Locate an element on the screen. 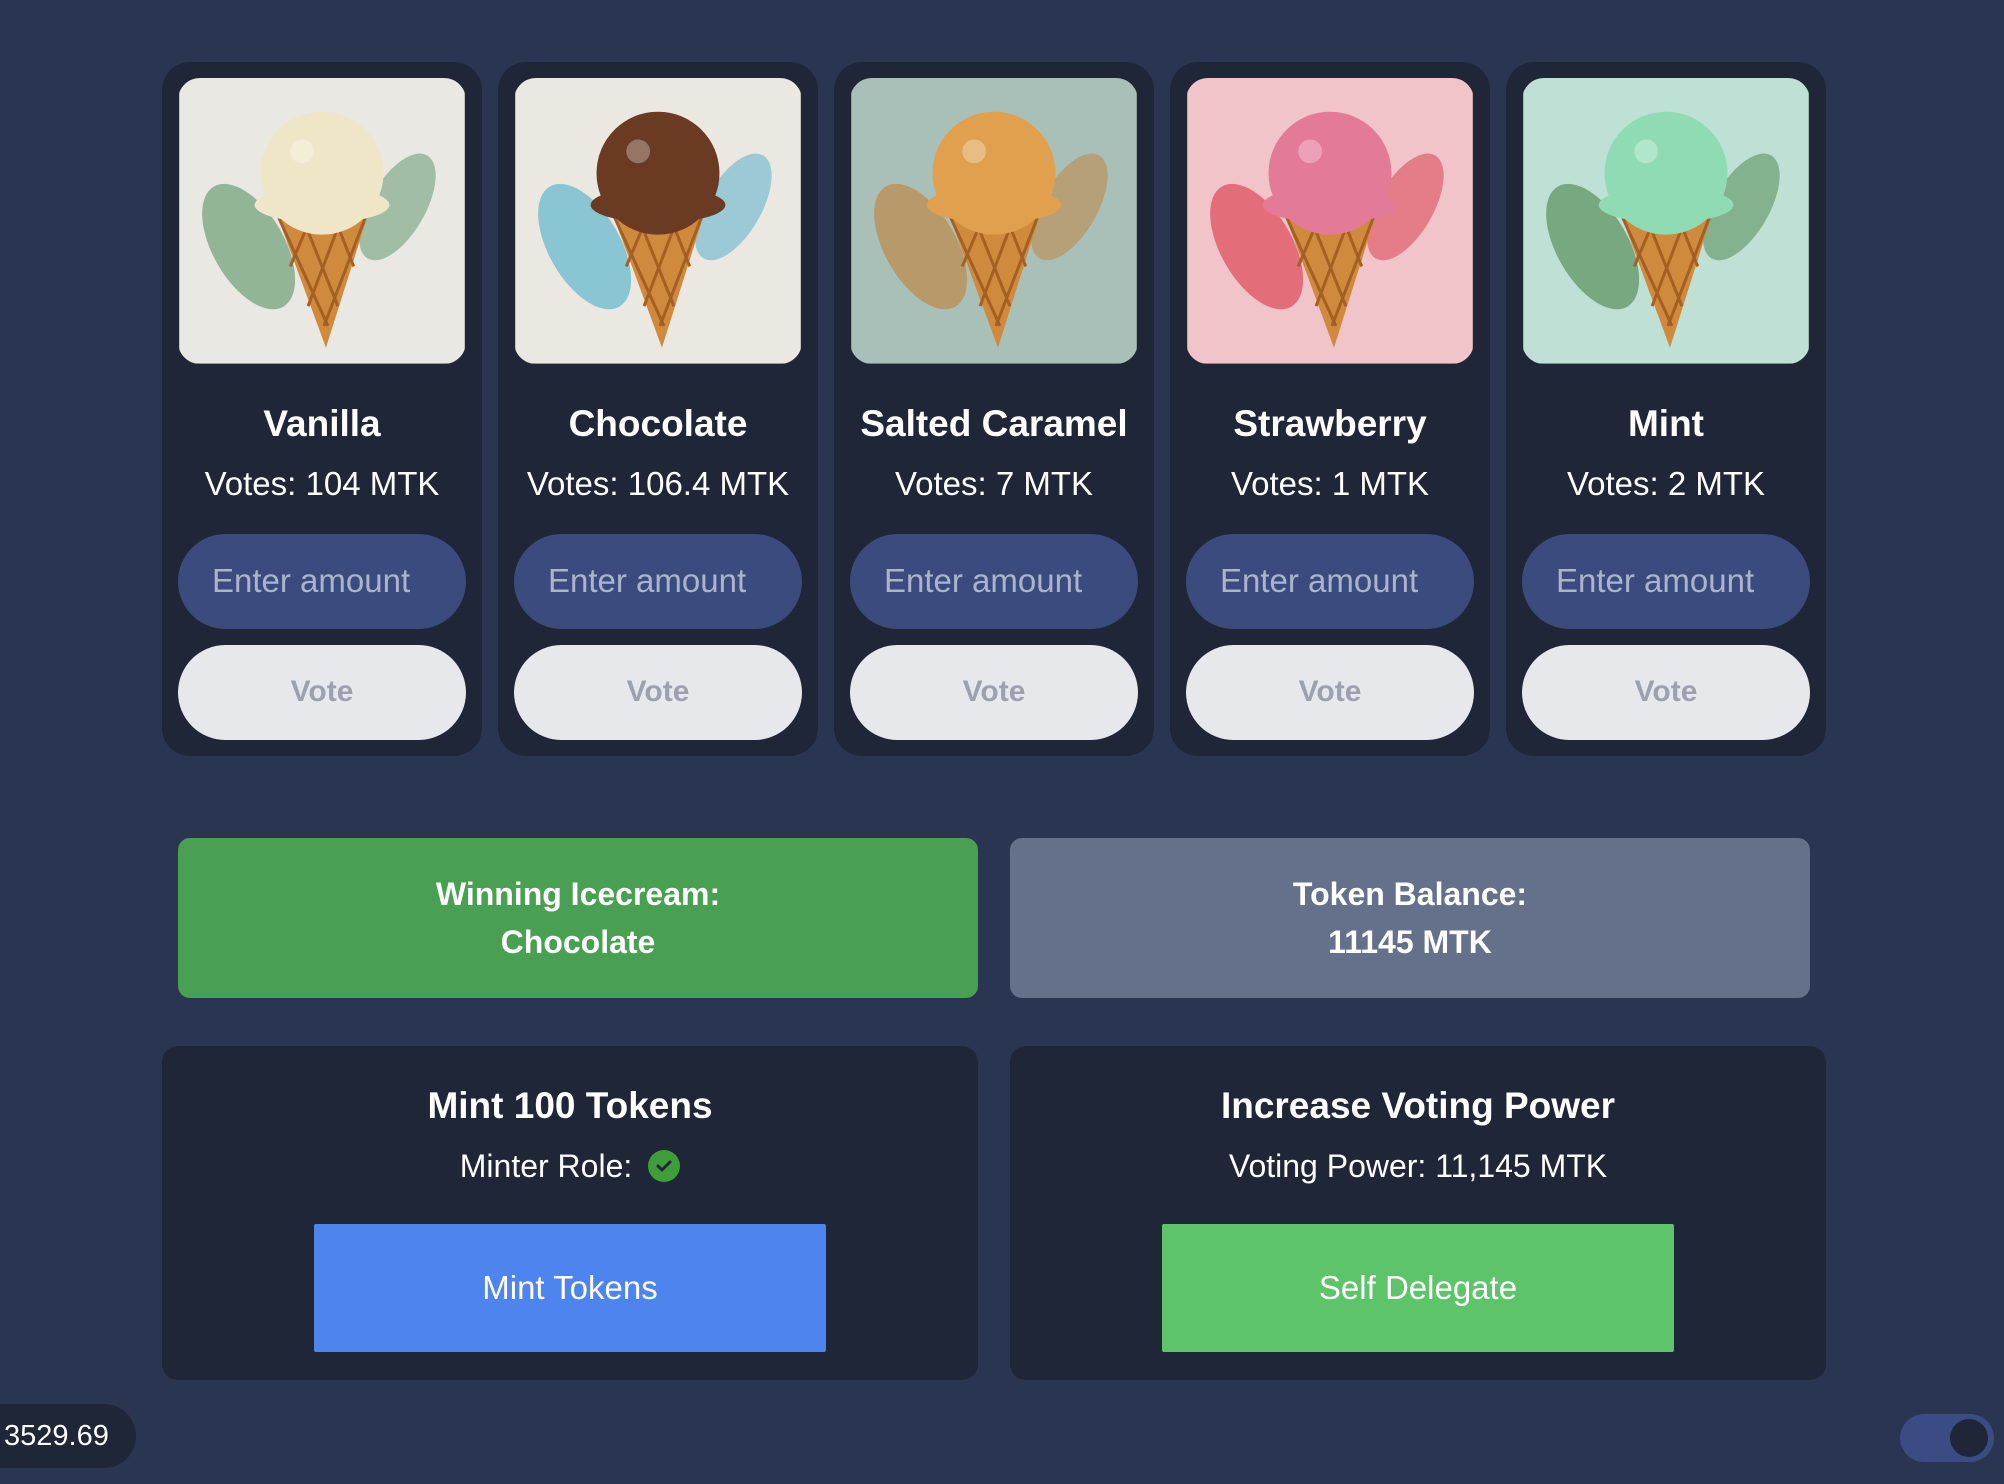 Image resolution: width=2004 pixels, height=1484 pixels. balance-label: Token Balance: is located at coordinates (1410, 894).